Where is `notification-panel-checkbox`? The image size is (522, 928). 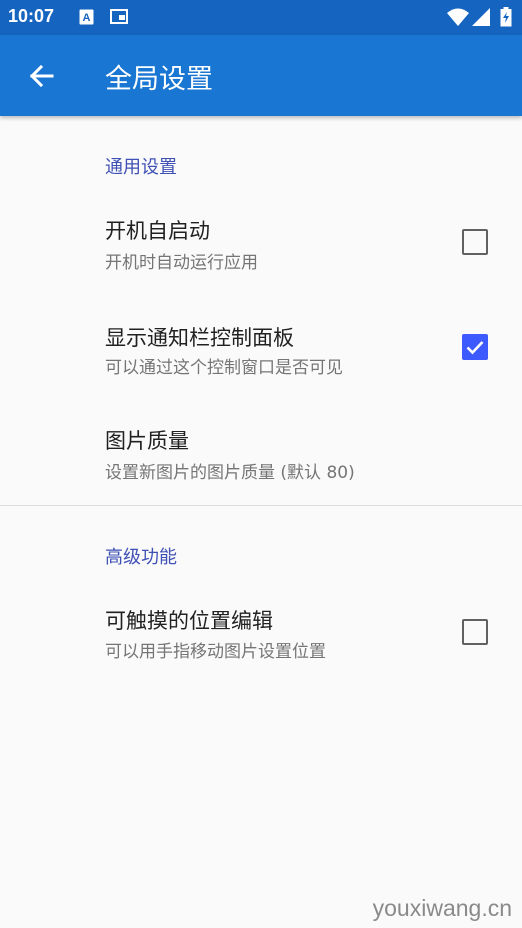 notification-panel-checkbox is located at coordinates (475, 347).